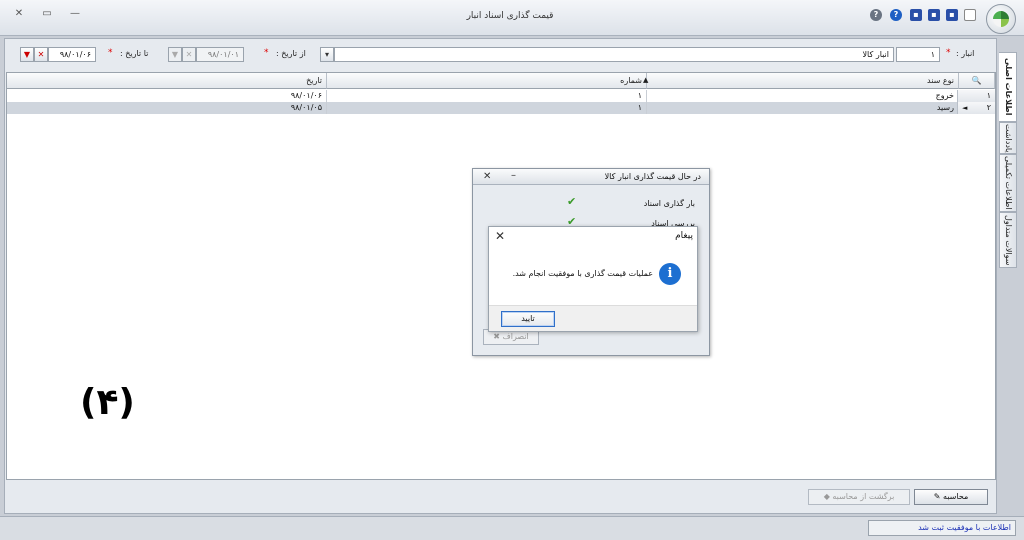 The image size is (1024, 540). What do you see at coordinates (1008, 138) in the screenshot?
I see `tab-notes: یادداشت` at bounding box center [1008, 138].